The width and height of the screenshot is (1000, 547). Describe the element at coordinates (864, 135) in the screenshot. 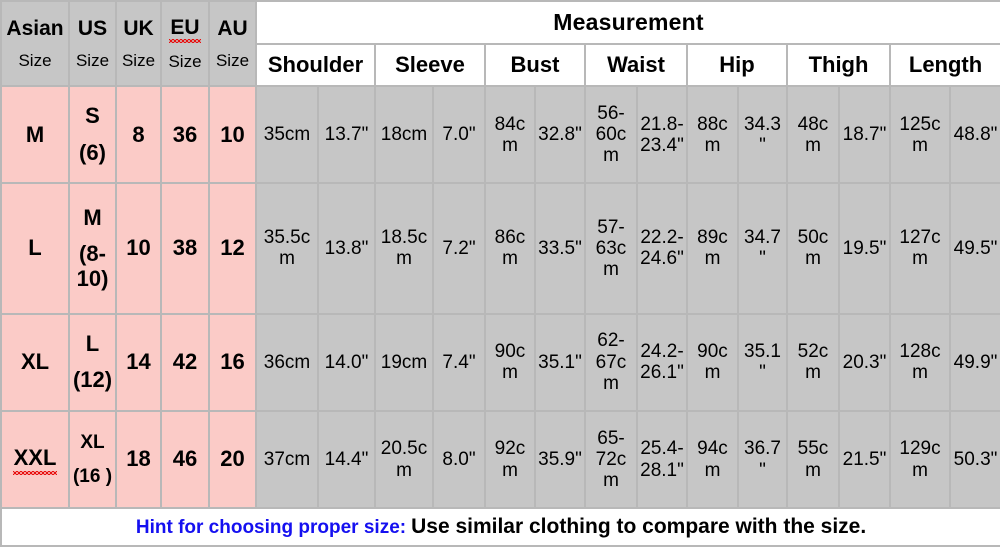

I see `cell-thigh-in: 18.7"` at that location.